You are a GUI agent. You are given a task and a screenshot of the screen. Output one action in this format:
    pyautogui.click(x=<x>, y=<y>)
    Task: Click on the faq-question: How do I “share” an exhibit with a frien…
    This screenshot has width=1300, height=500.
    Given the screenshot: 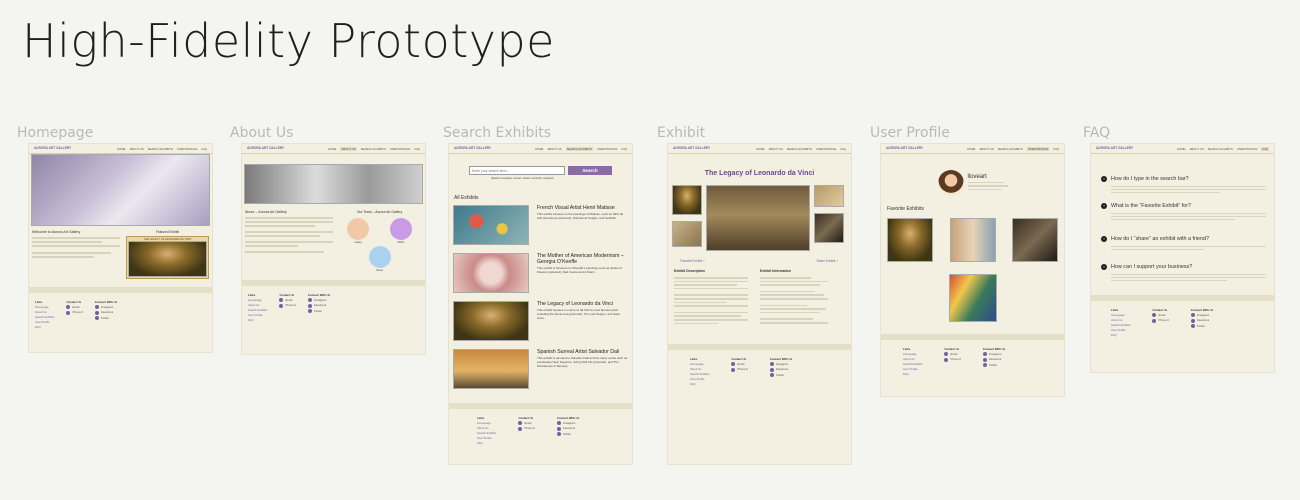 What is the action you would take?
    pyautogui.click(x=1160, y=239)
    